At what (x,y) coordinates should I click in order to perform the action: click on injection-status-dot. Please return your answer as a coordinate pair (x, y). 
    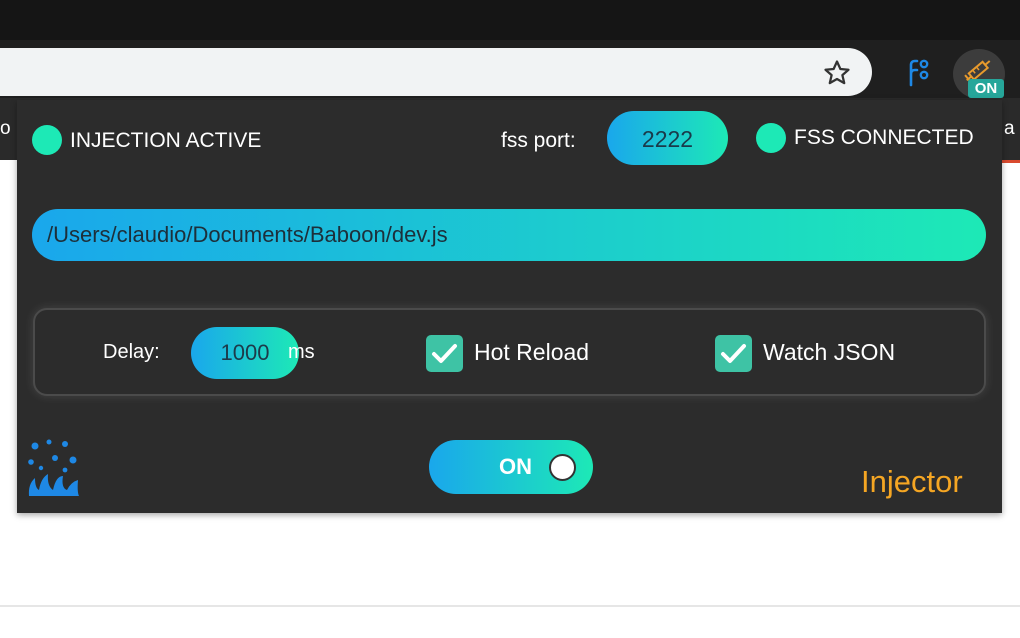
    Looking at the image, I should click on (47, 140).